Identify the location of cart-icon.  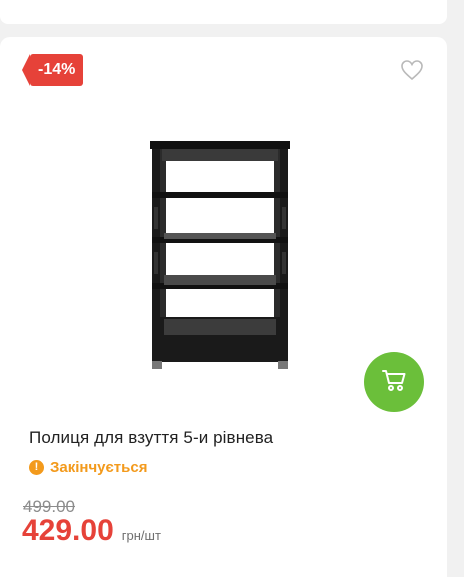
(394, 382).